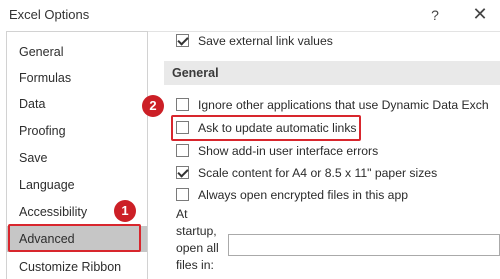 The height and width of the screenshot is (279, 500). What do you see at coordinates (74, 238) in the screenshot?
I see `advanced-highlight-box` at bounding box center [74, 238].